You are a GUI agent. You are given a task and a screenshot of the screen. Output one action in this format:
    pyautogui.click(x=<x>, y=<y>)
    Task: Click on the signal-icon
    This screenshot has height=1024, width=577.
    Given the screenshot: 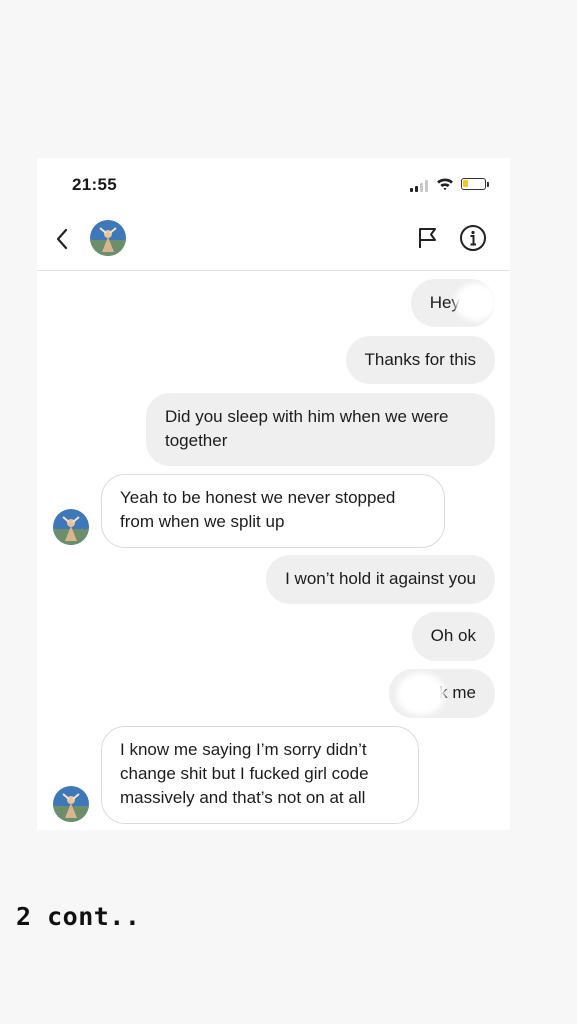 What is the action you would take?
    pyautogui.click(x=421, y=186)
    